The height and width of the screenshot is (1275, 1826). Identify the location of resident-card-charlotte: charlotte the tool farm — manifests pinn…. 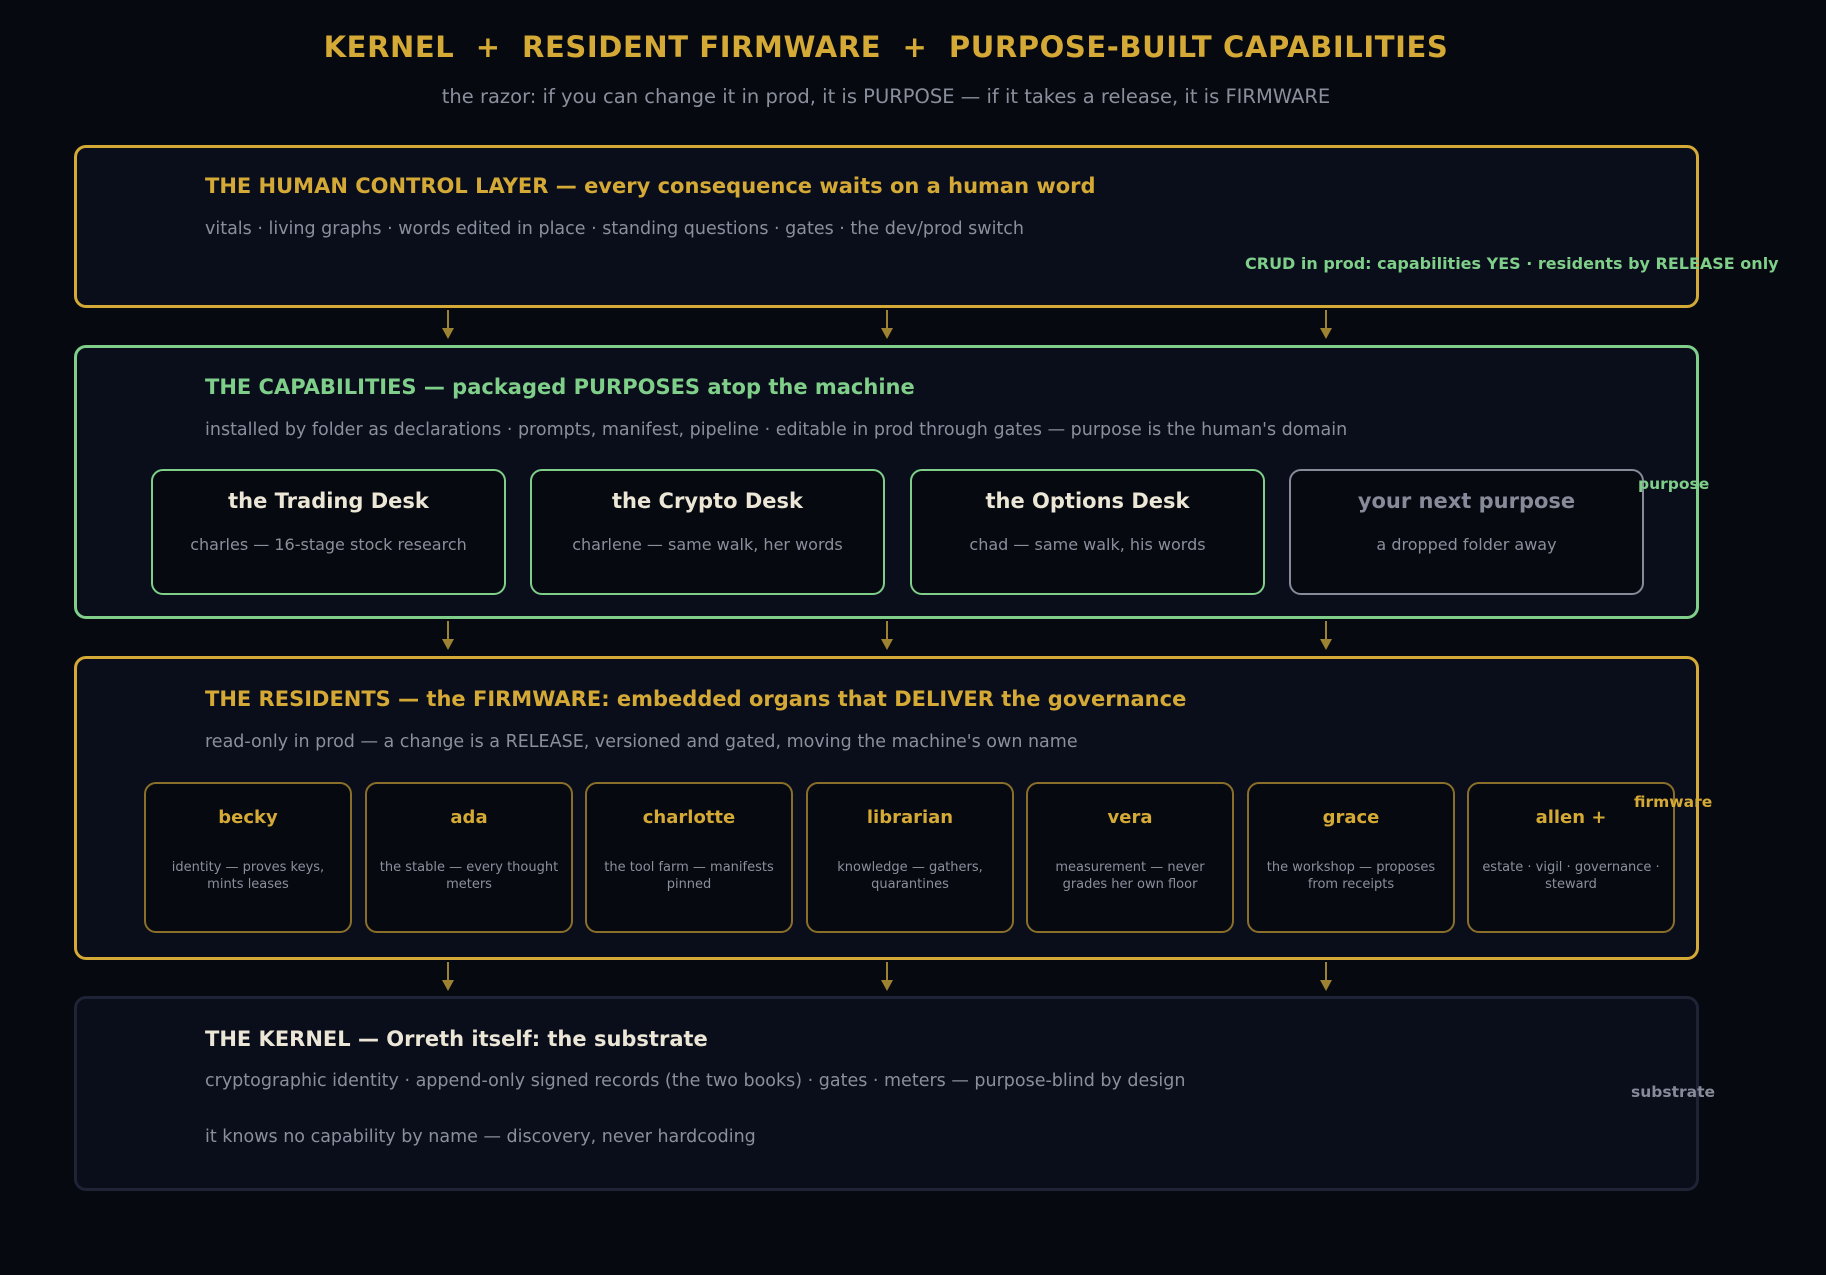
(689, 857).